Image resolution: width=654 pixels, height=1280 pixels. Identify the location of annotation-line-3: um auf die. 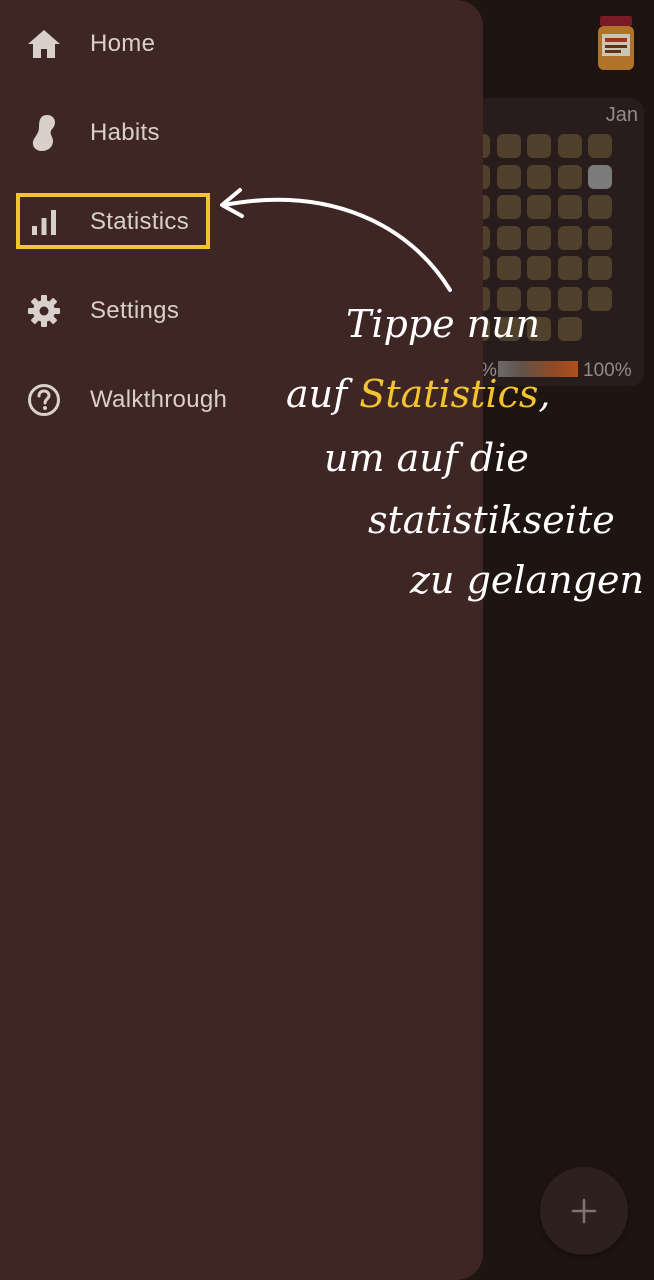
(426, 458).